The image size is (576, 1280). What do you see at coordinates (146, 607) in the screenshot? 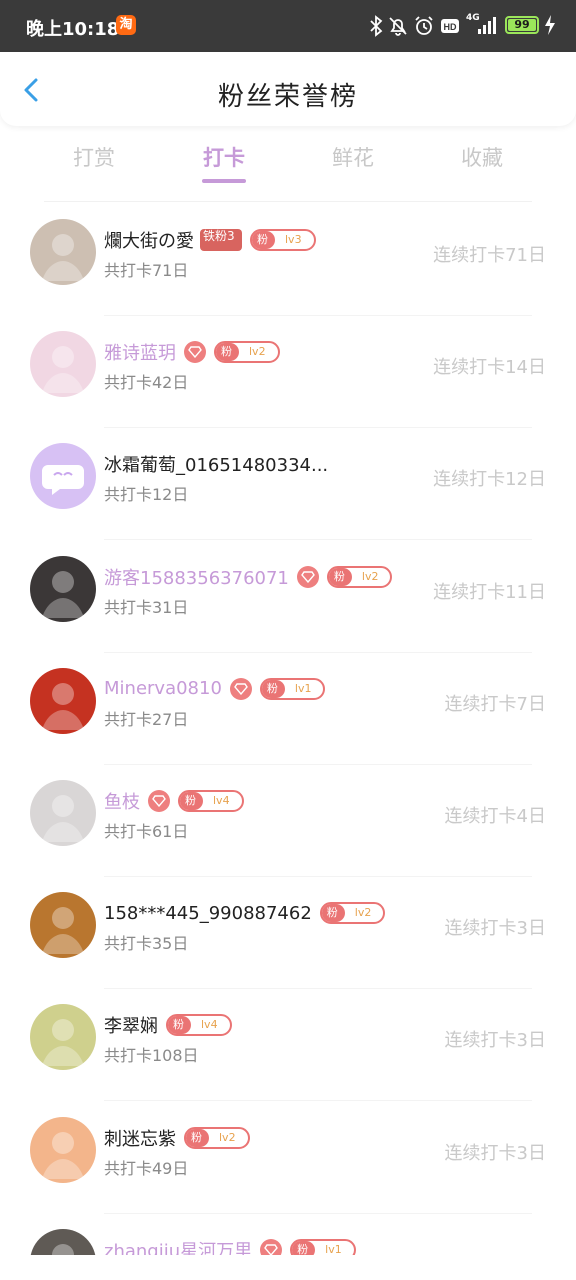
I see `total-checkins: 共打卡31日` at bounding box center [146, 607].